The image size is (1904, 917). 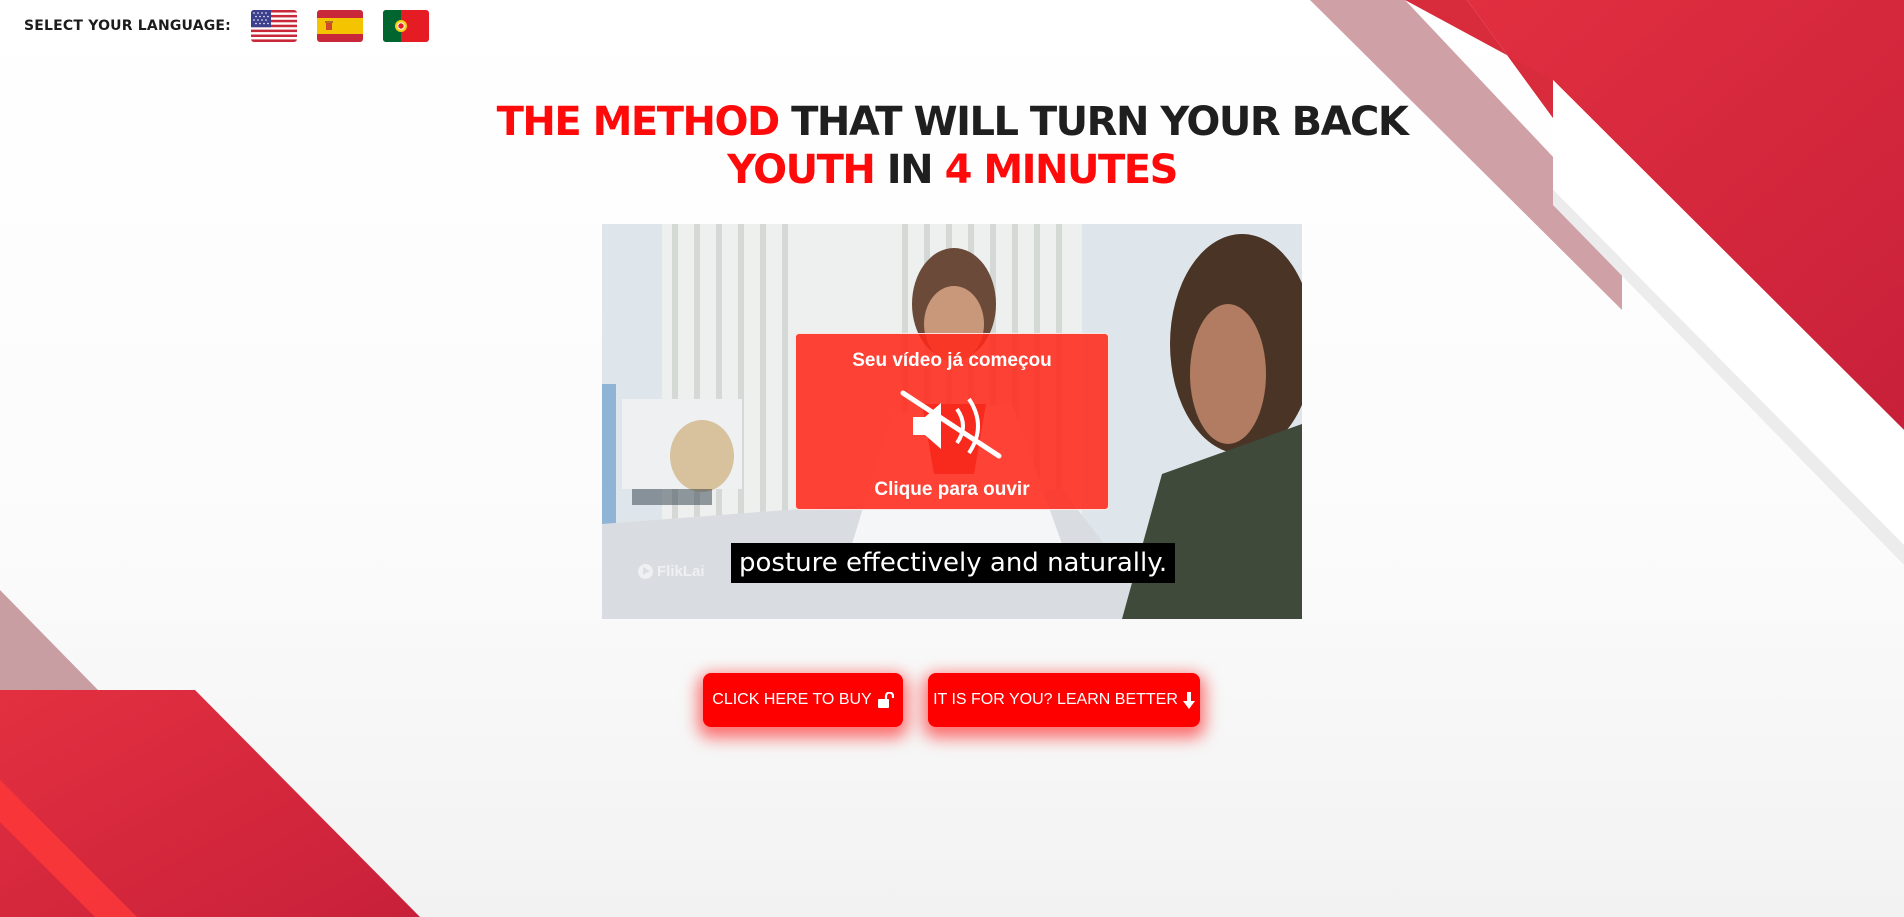 I want to click on headline-highlight: 4 MINUTES, so click(x=1061, y=170).